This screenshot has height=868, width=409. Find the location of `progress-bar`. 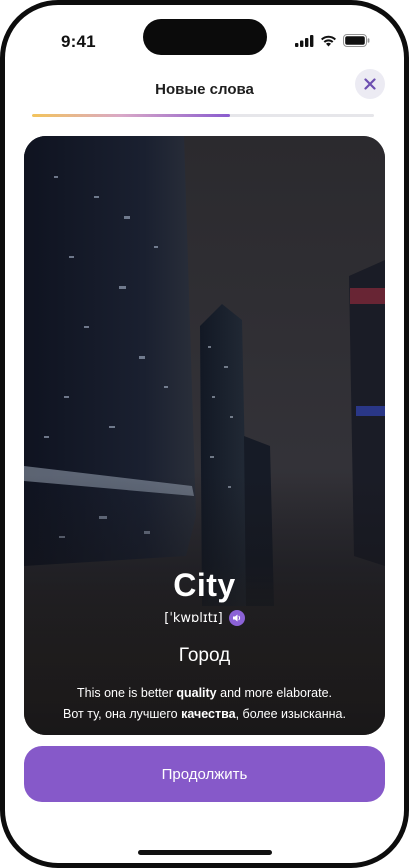

progress-bar is located at coordinates (203, 115).